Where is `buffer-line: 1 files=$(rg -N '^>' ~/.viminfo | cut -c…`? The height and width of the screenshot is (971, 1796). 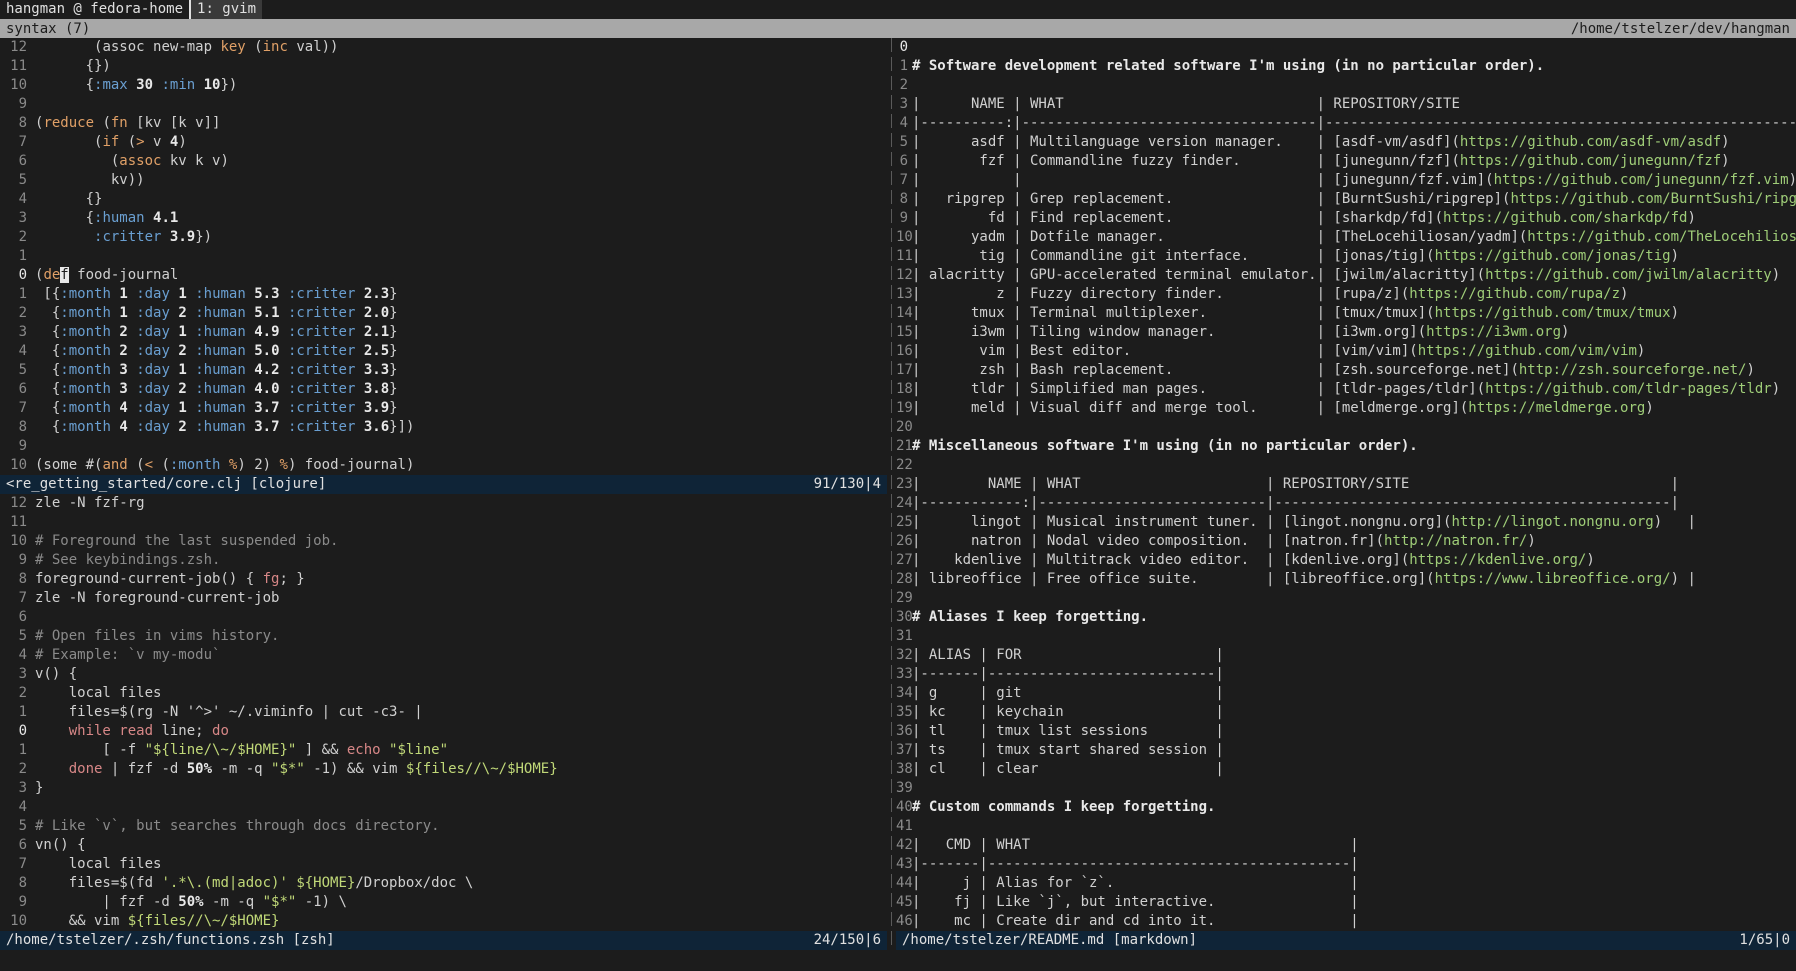
buffer-line: 1 files=$(rg -N '^>' ~/.viminfo | cut -c… is located at coordinates (443, 712).